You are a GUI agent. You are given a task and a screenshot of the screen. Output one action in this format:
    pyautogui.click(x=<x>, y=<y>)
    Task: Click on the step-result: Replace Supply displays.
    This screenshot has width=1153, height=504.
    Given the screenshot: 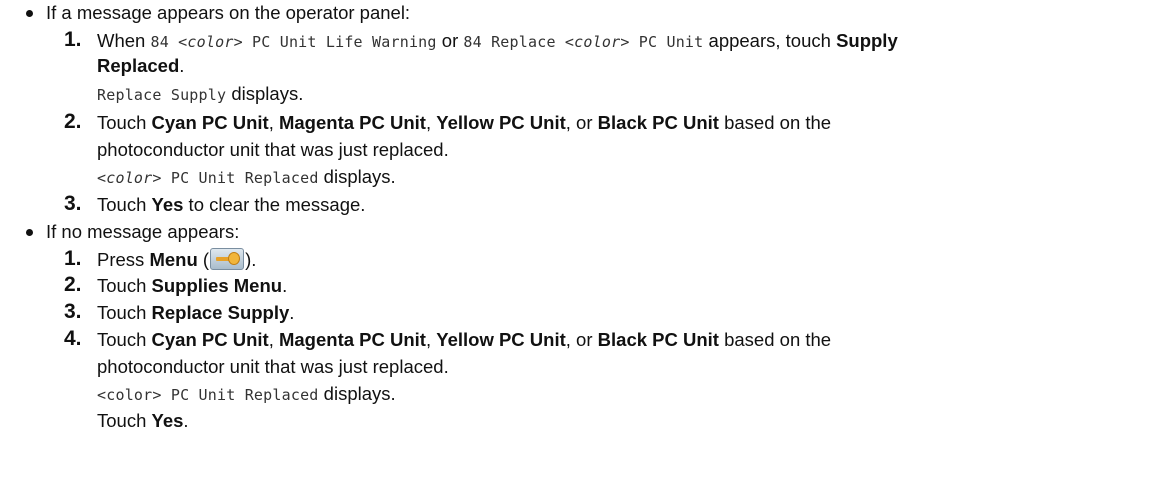 What is the action you would take?
    pyautogui.click(x=200, y=93)
    